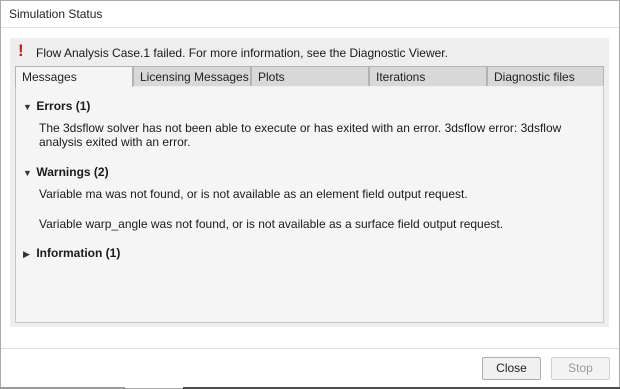 Image resolution: width=620 pixels, height=389 pixels. I want to click on warnings-header: ▼ Warnings (2), so click(66, 172).